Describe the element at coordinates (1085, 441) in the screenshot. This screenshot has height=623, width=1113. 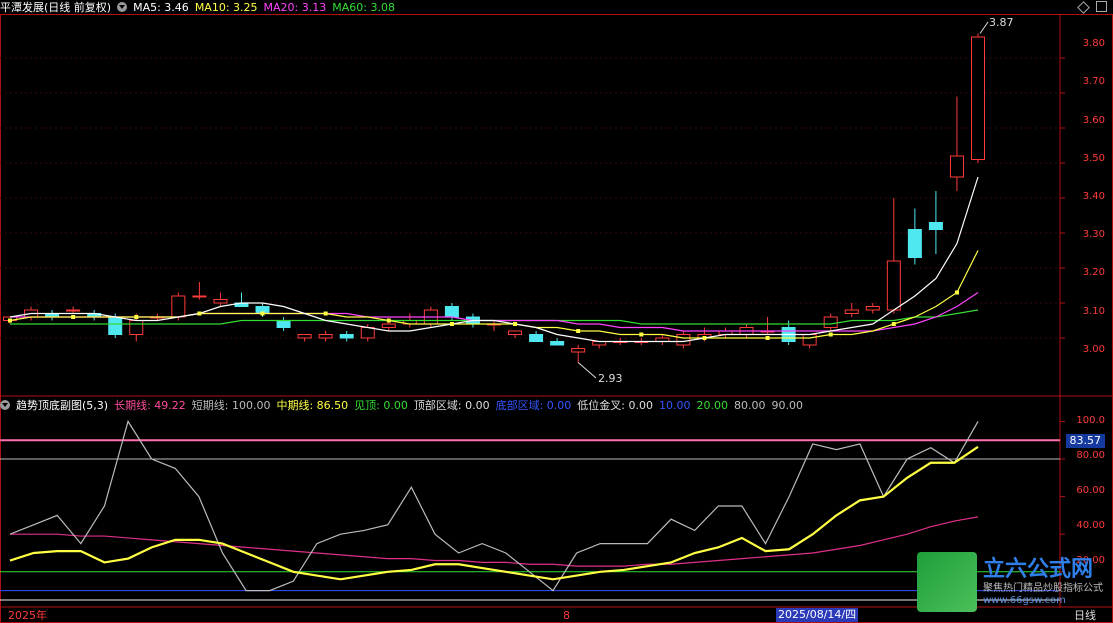
I see `osc-value-tag: 83.57` at that location.